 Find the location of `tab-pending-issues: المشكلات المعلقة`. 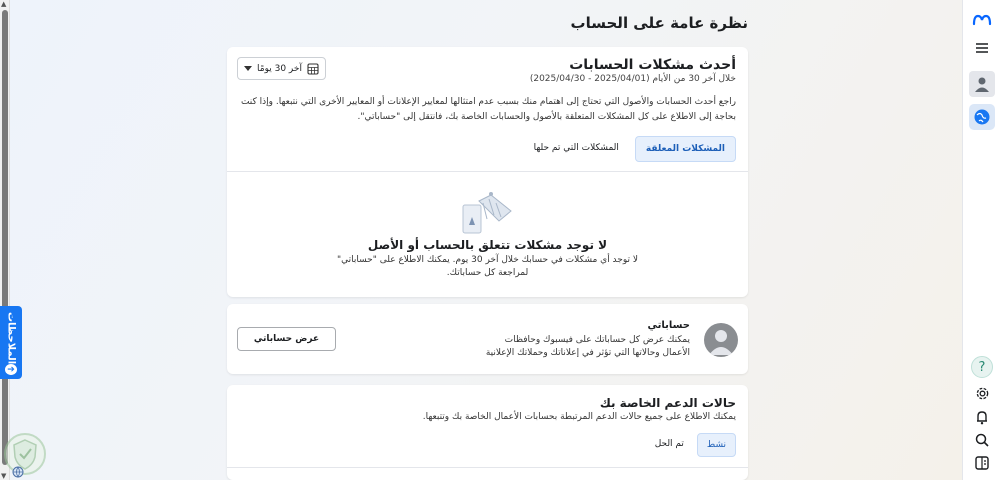

tab-pending-issues: المشكلات المعلقة is located at coordinates (685, 149).